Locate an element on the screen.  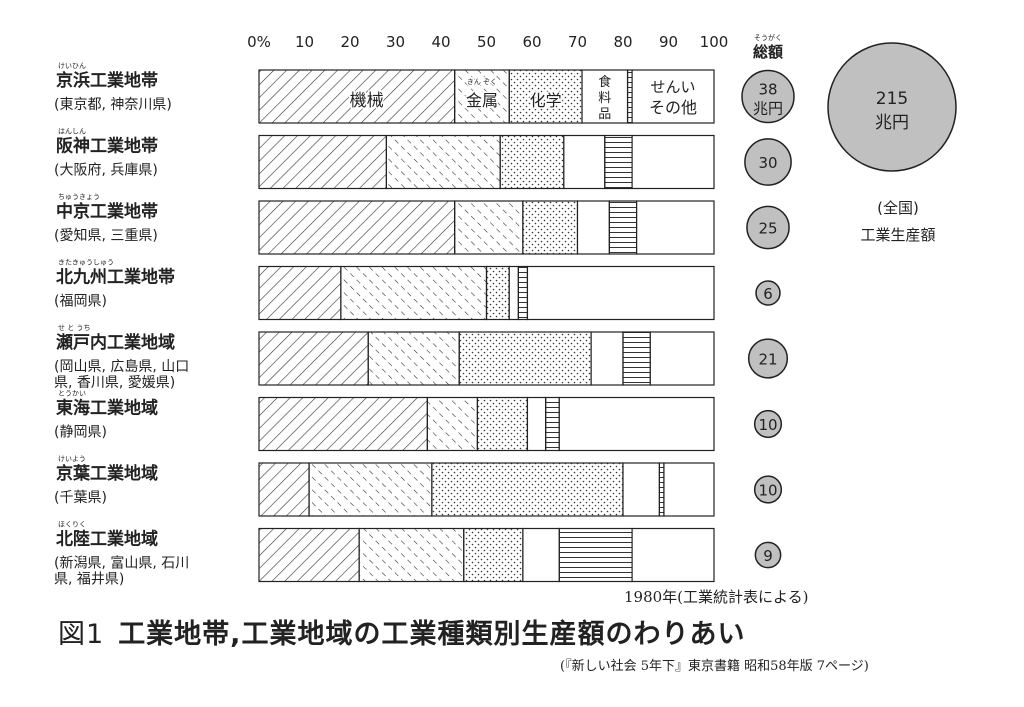
region-name-ruby: ほくりく is located at coordinates (72, 525).